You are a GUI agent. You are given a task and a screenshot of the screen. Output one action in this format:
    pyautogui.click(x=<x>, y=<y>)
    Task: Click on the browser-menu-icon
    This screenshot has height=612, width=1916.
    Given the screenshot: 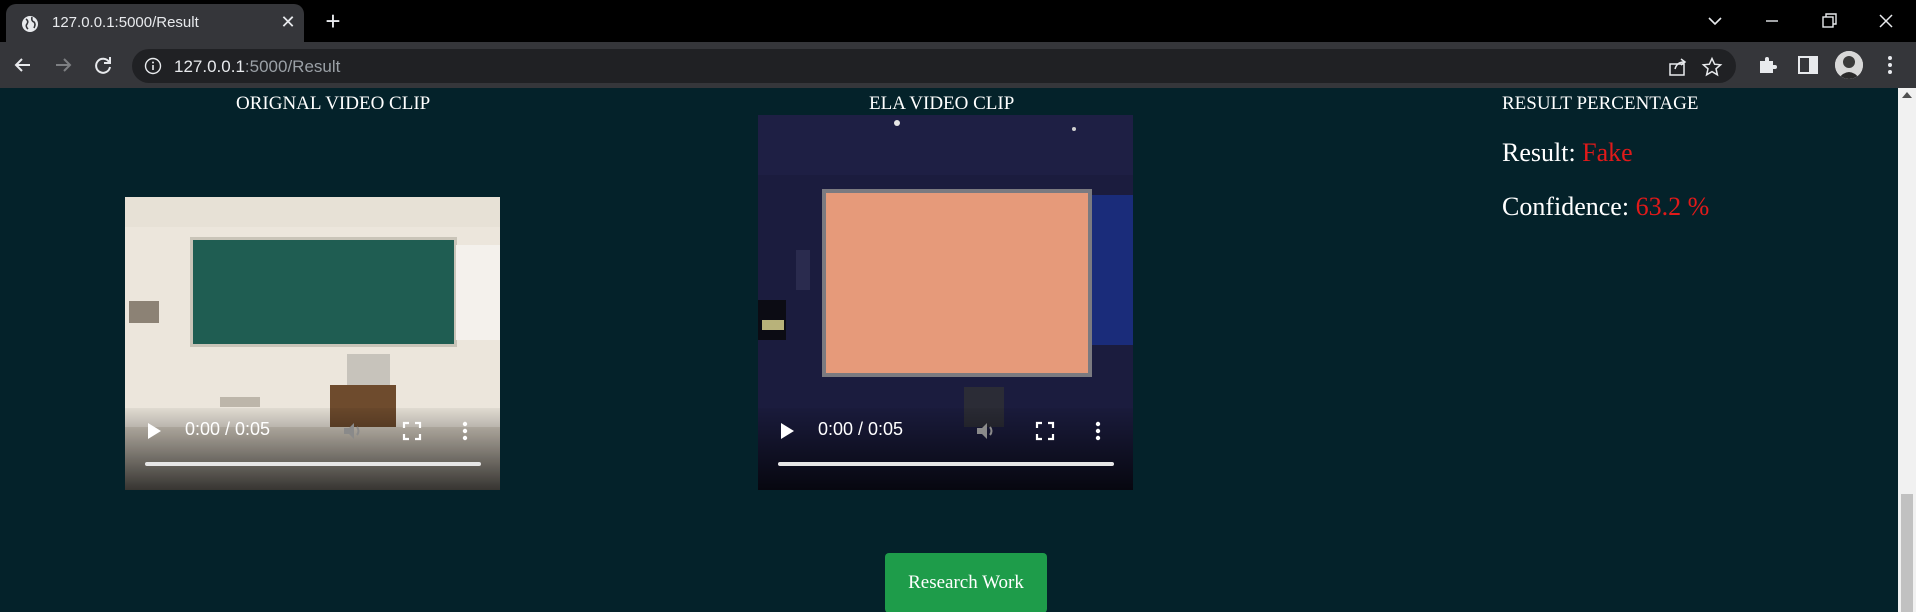 What is the action you would take?
    pyautogui.click(x=1890, y=65)
    